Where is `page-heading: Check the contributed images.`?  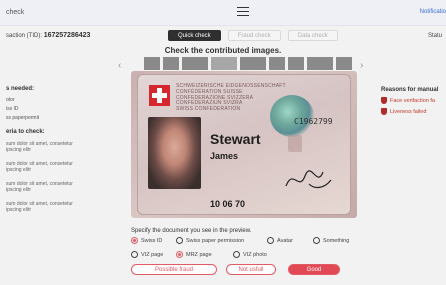 page-heading: Check the contributed images. is located at coordinates (223, 50).